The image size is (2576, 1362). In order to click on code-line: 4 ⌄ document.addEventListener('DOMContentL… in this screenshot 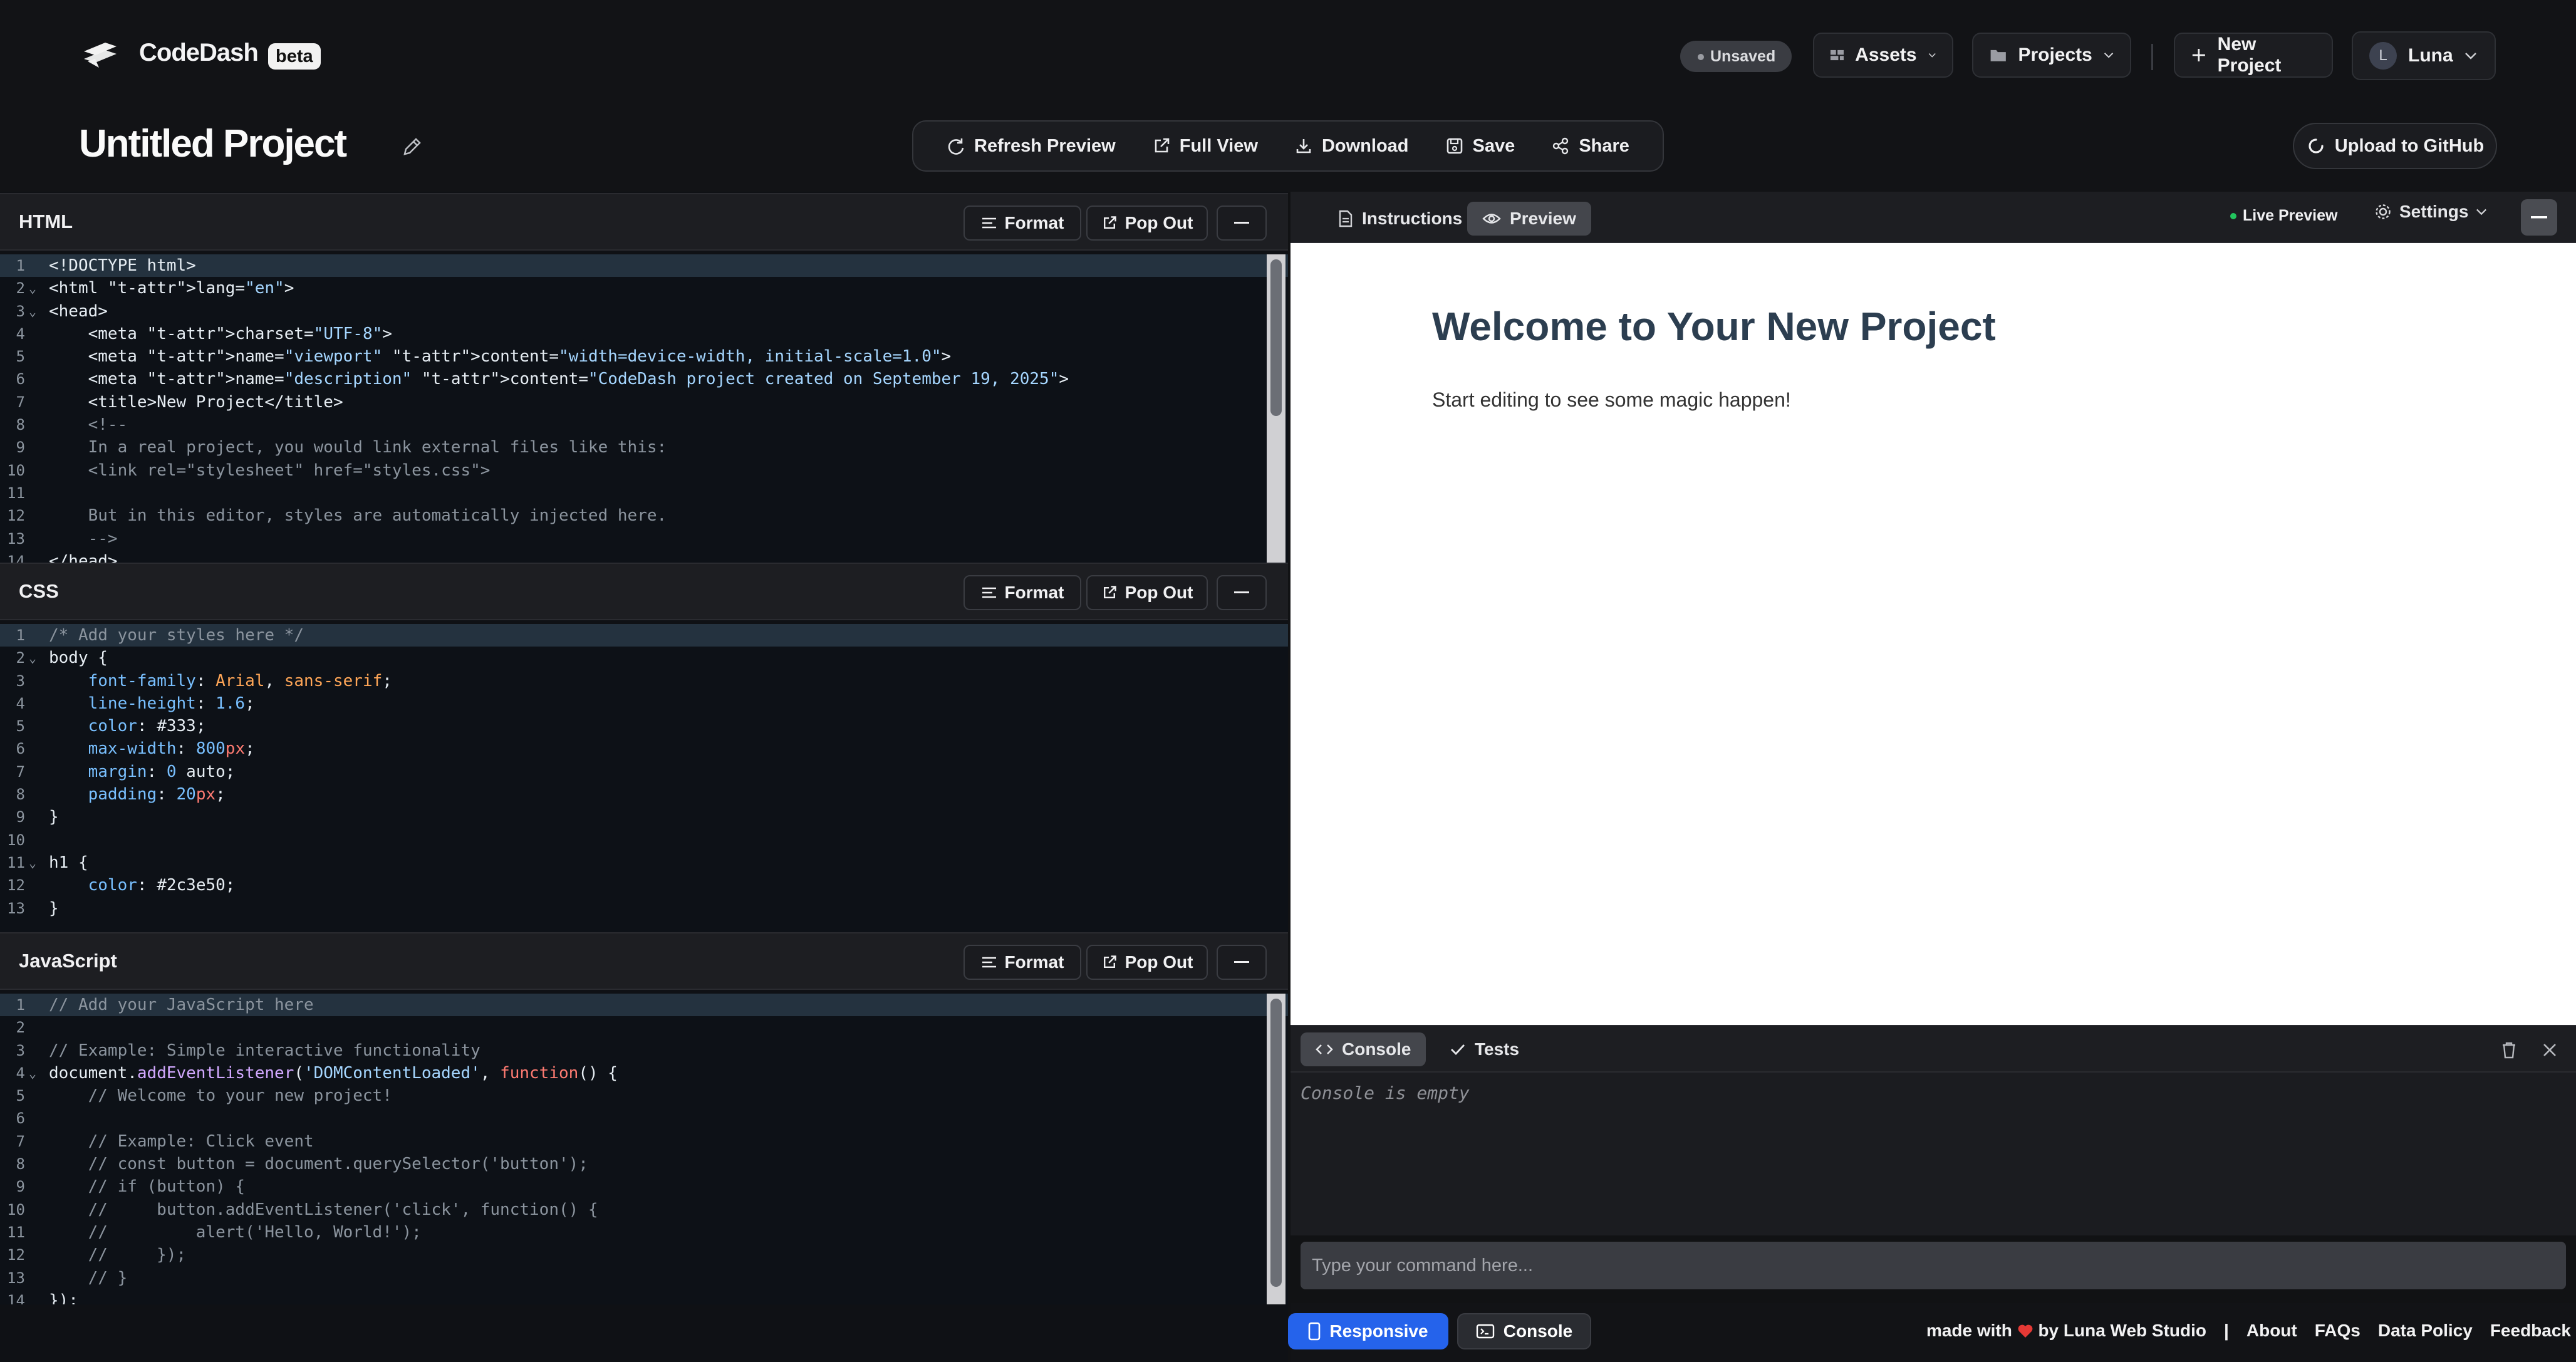, I will do `click(644, 1073)`.